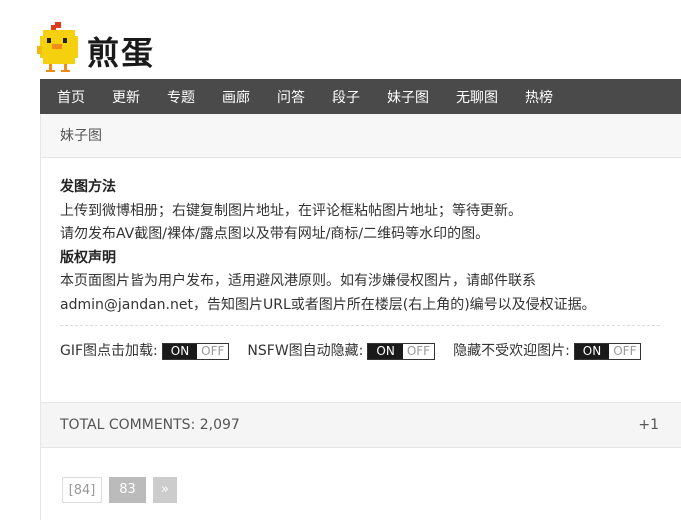  I want to click on nsfw-toggle-off: OFF, so click(418, 352).